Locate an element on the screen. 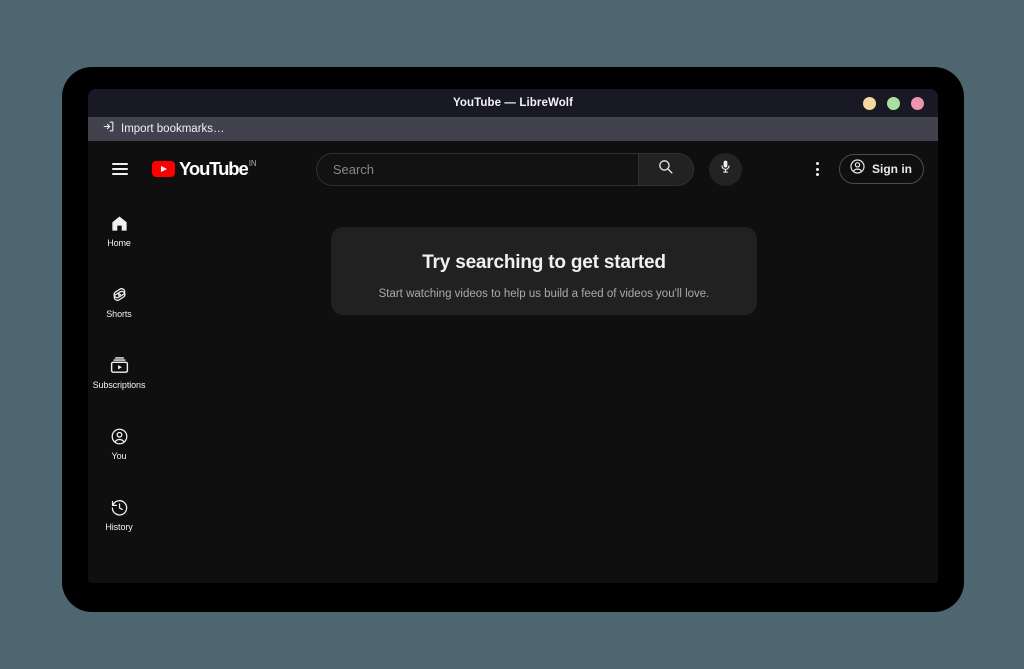 Image resolution: width=1024 pixels, height=669 pixels. search-zone: Search is located at coordinates (529, 169).